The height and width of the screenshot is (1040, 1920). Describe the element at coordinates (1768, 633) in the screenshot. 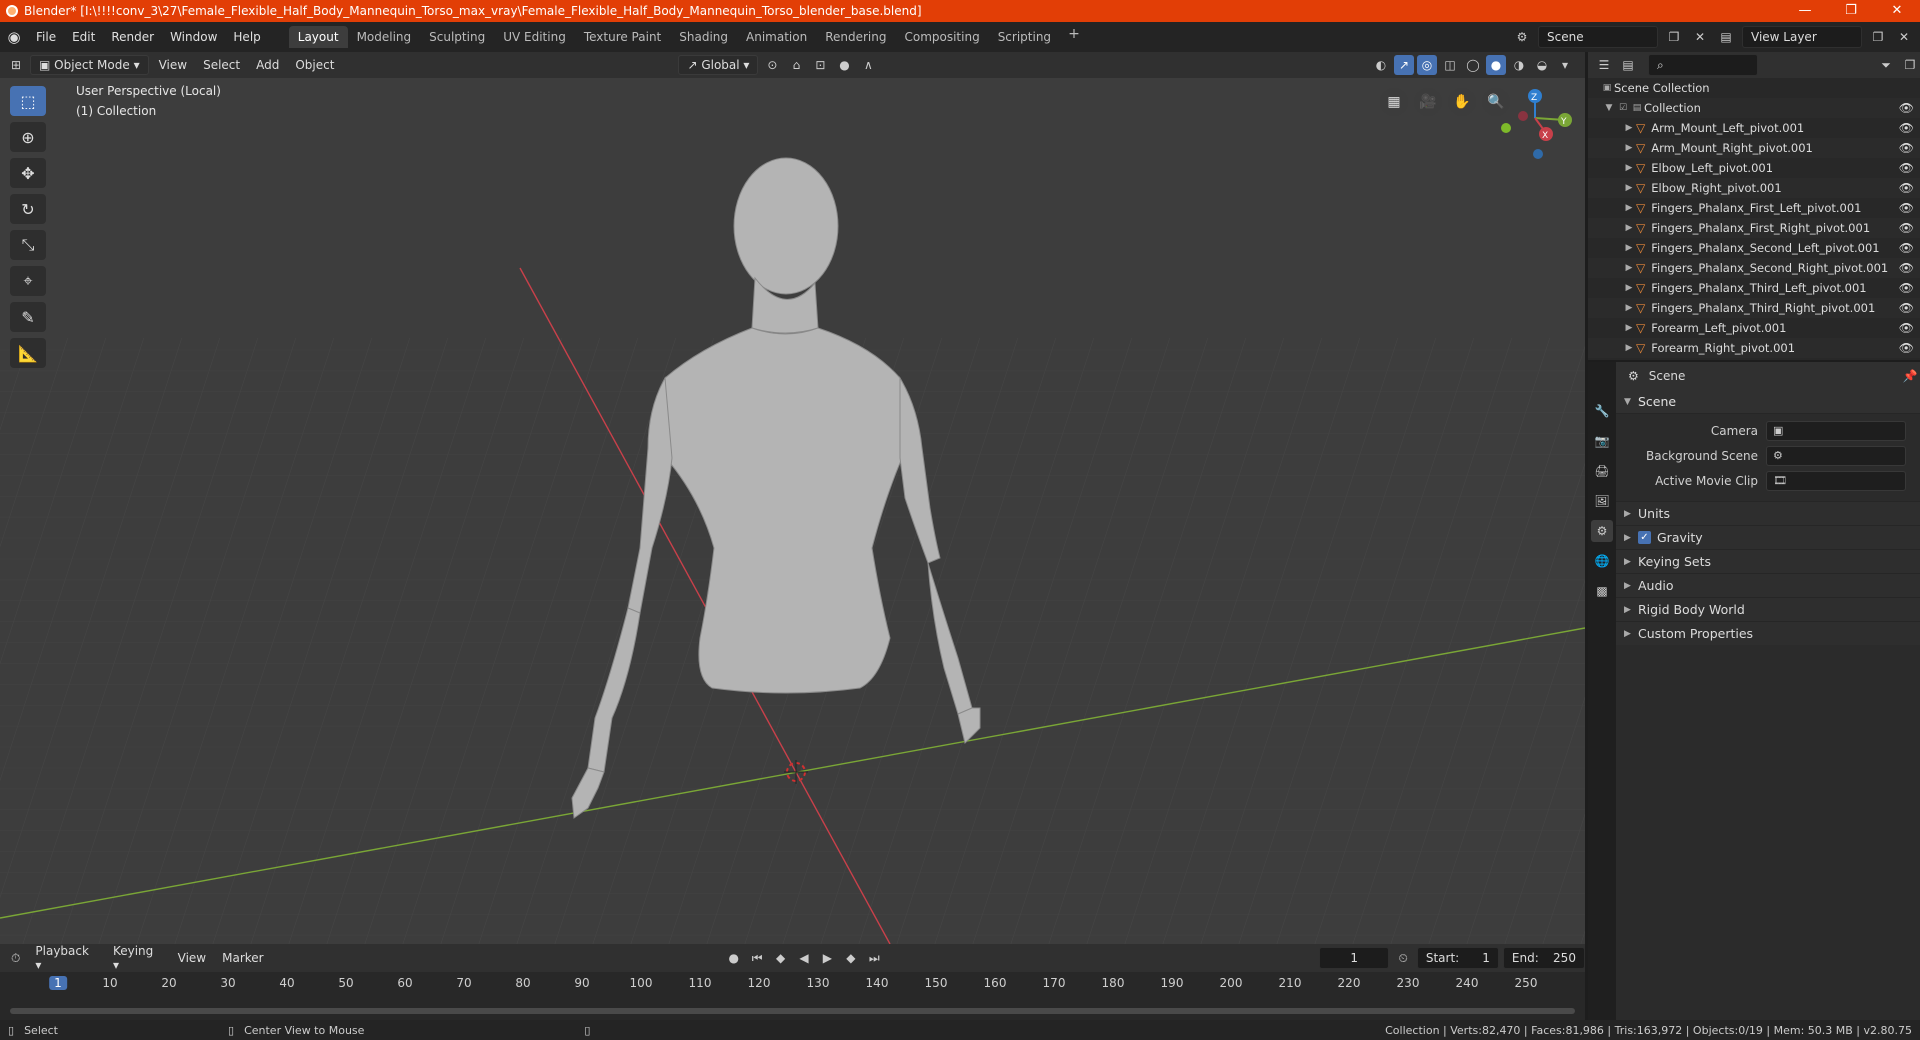

I see `custom-properties-panel: ▶ Custom Properties` at that location.